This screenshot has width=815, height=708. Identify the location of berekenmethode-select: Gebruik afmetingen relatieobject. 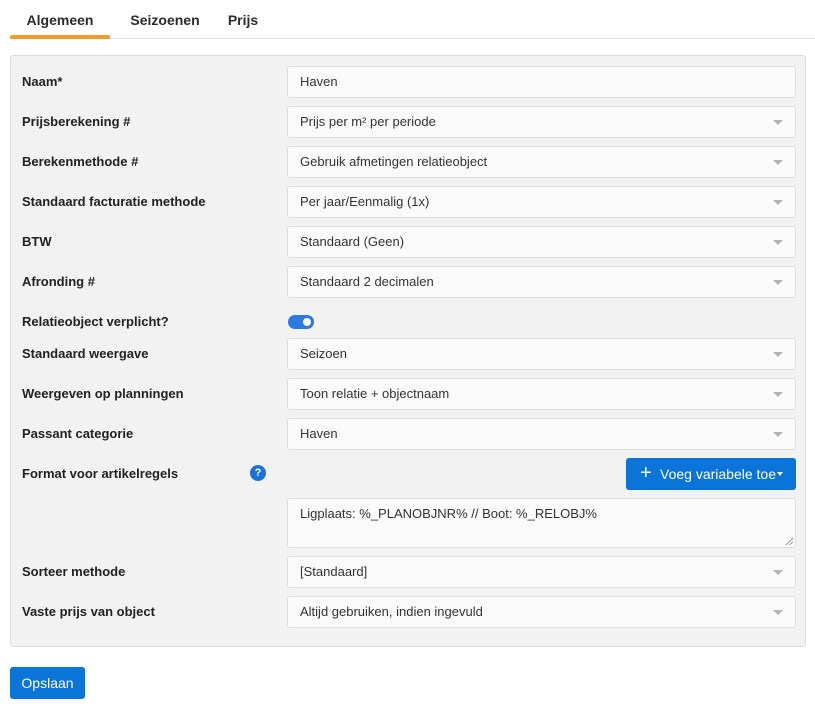
(541, 162).